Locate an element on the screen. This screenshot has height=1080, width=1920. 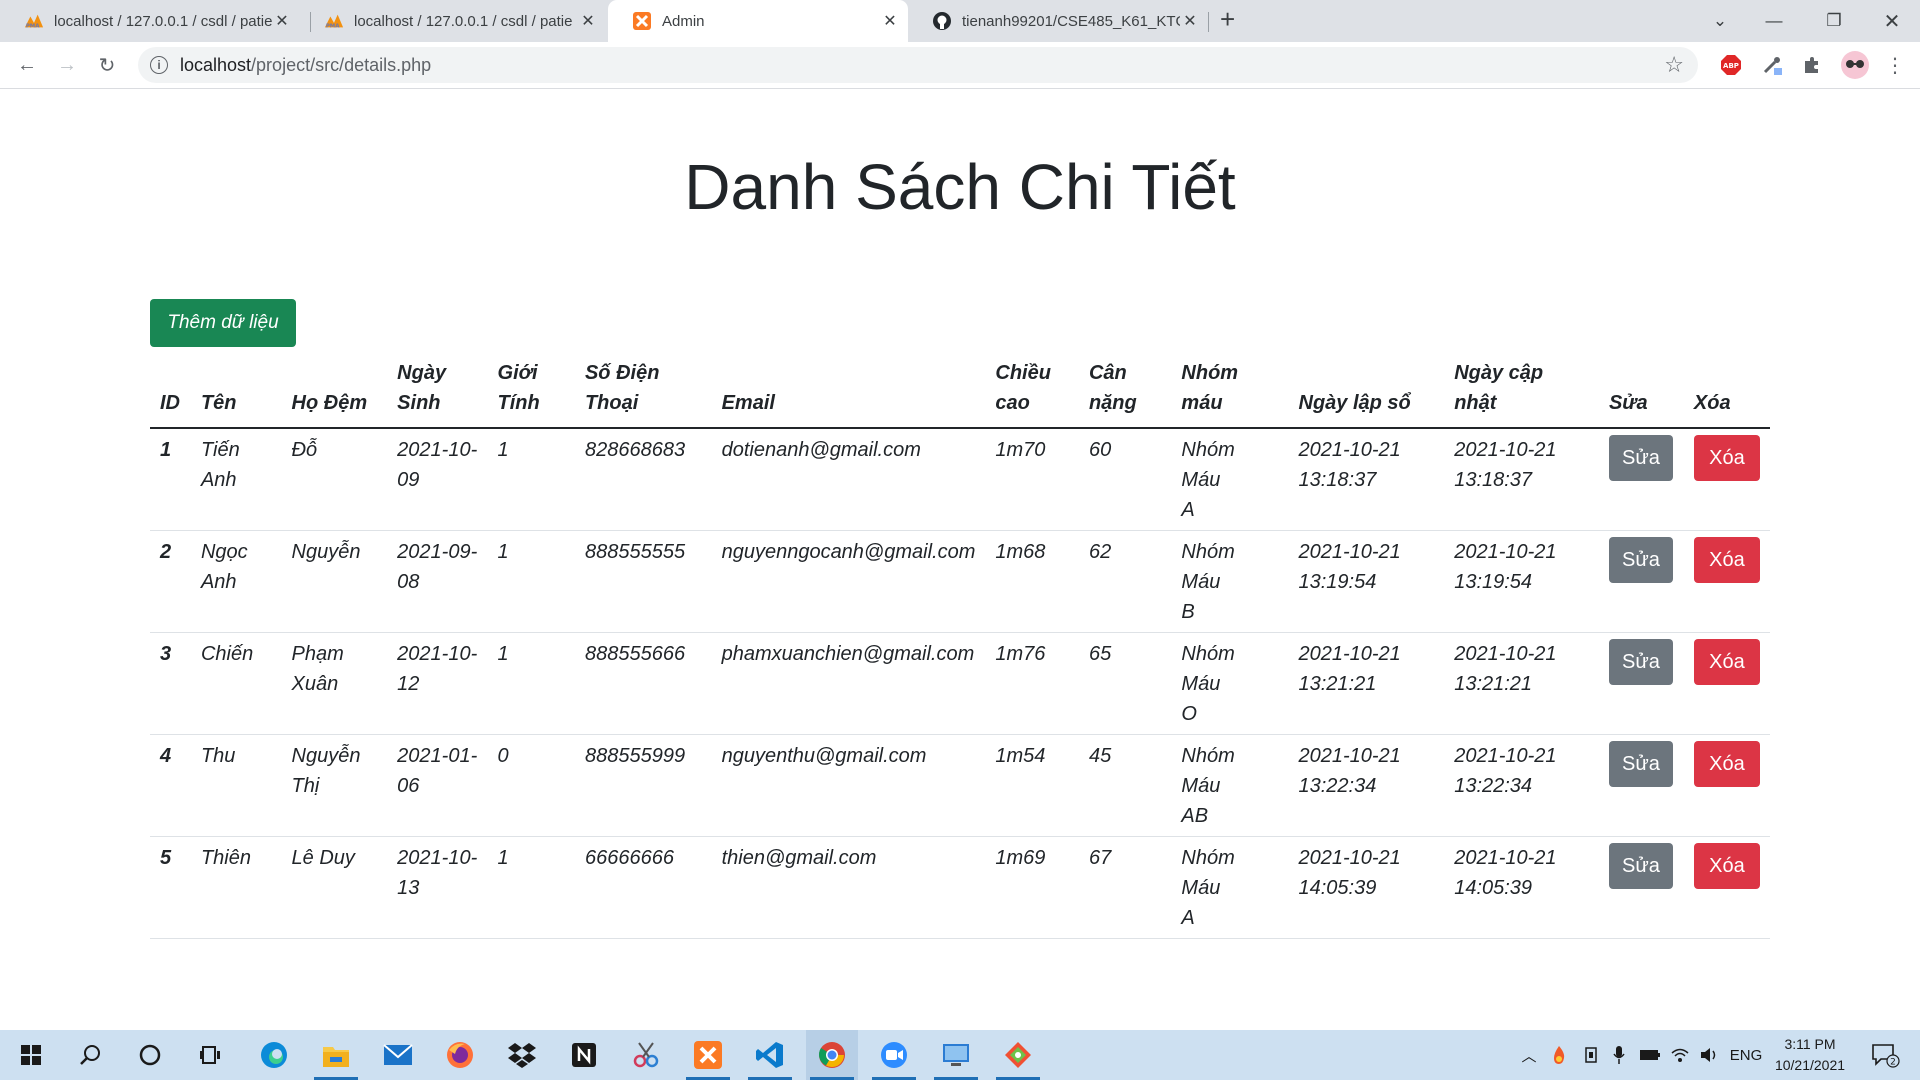
back-arrow-icon: ← is located at coordinates (27, 65).